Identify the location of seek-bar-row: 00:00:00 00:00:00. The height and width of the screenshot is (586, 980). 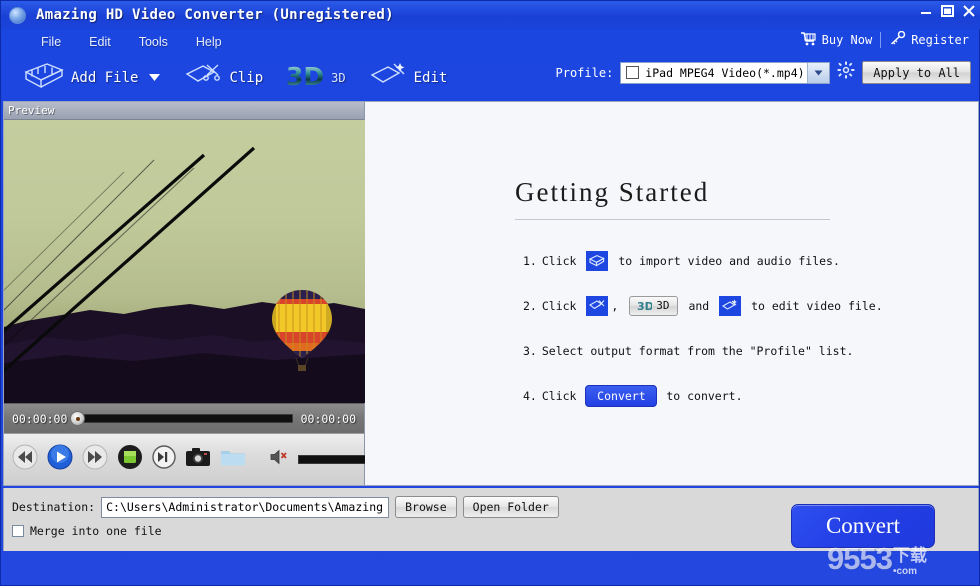
(184, 418).